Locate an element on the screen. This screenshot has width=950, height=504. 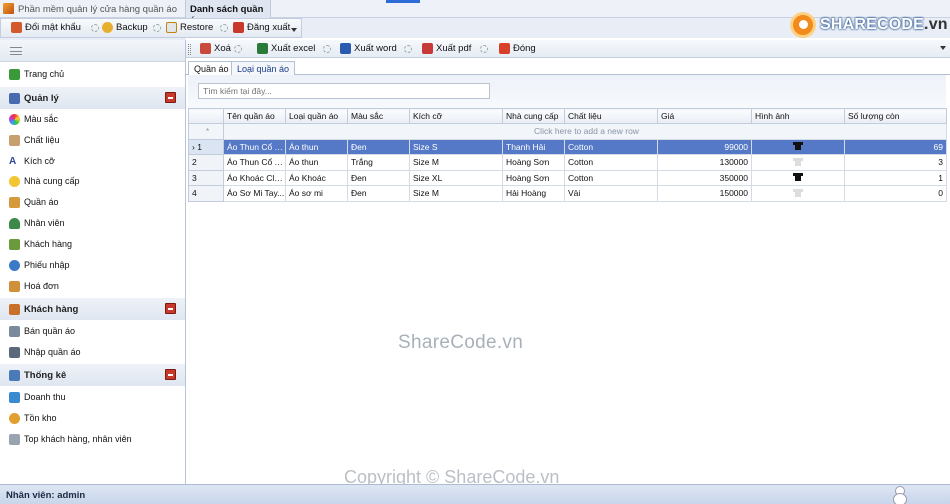
sidebar-item-revenue: Doanh thu is located at coordinates (92, 397).